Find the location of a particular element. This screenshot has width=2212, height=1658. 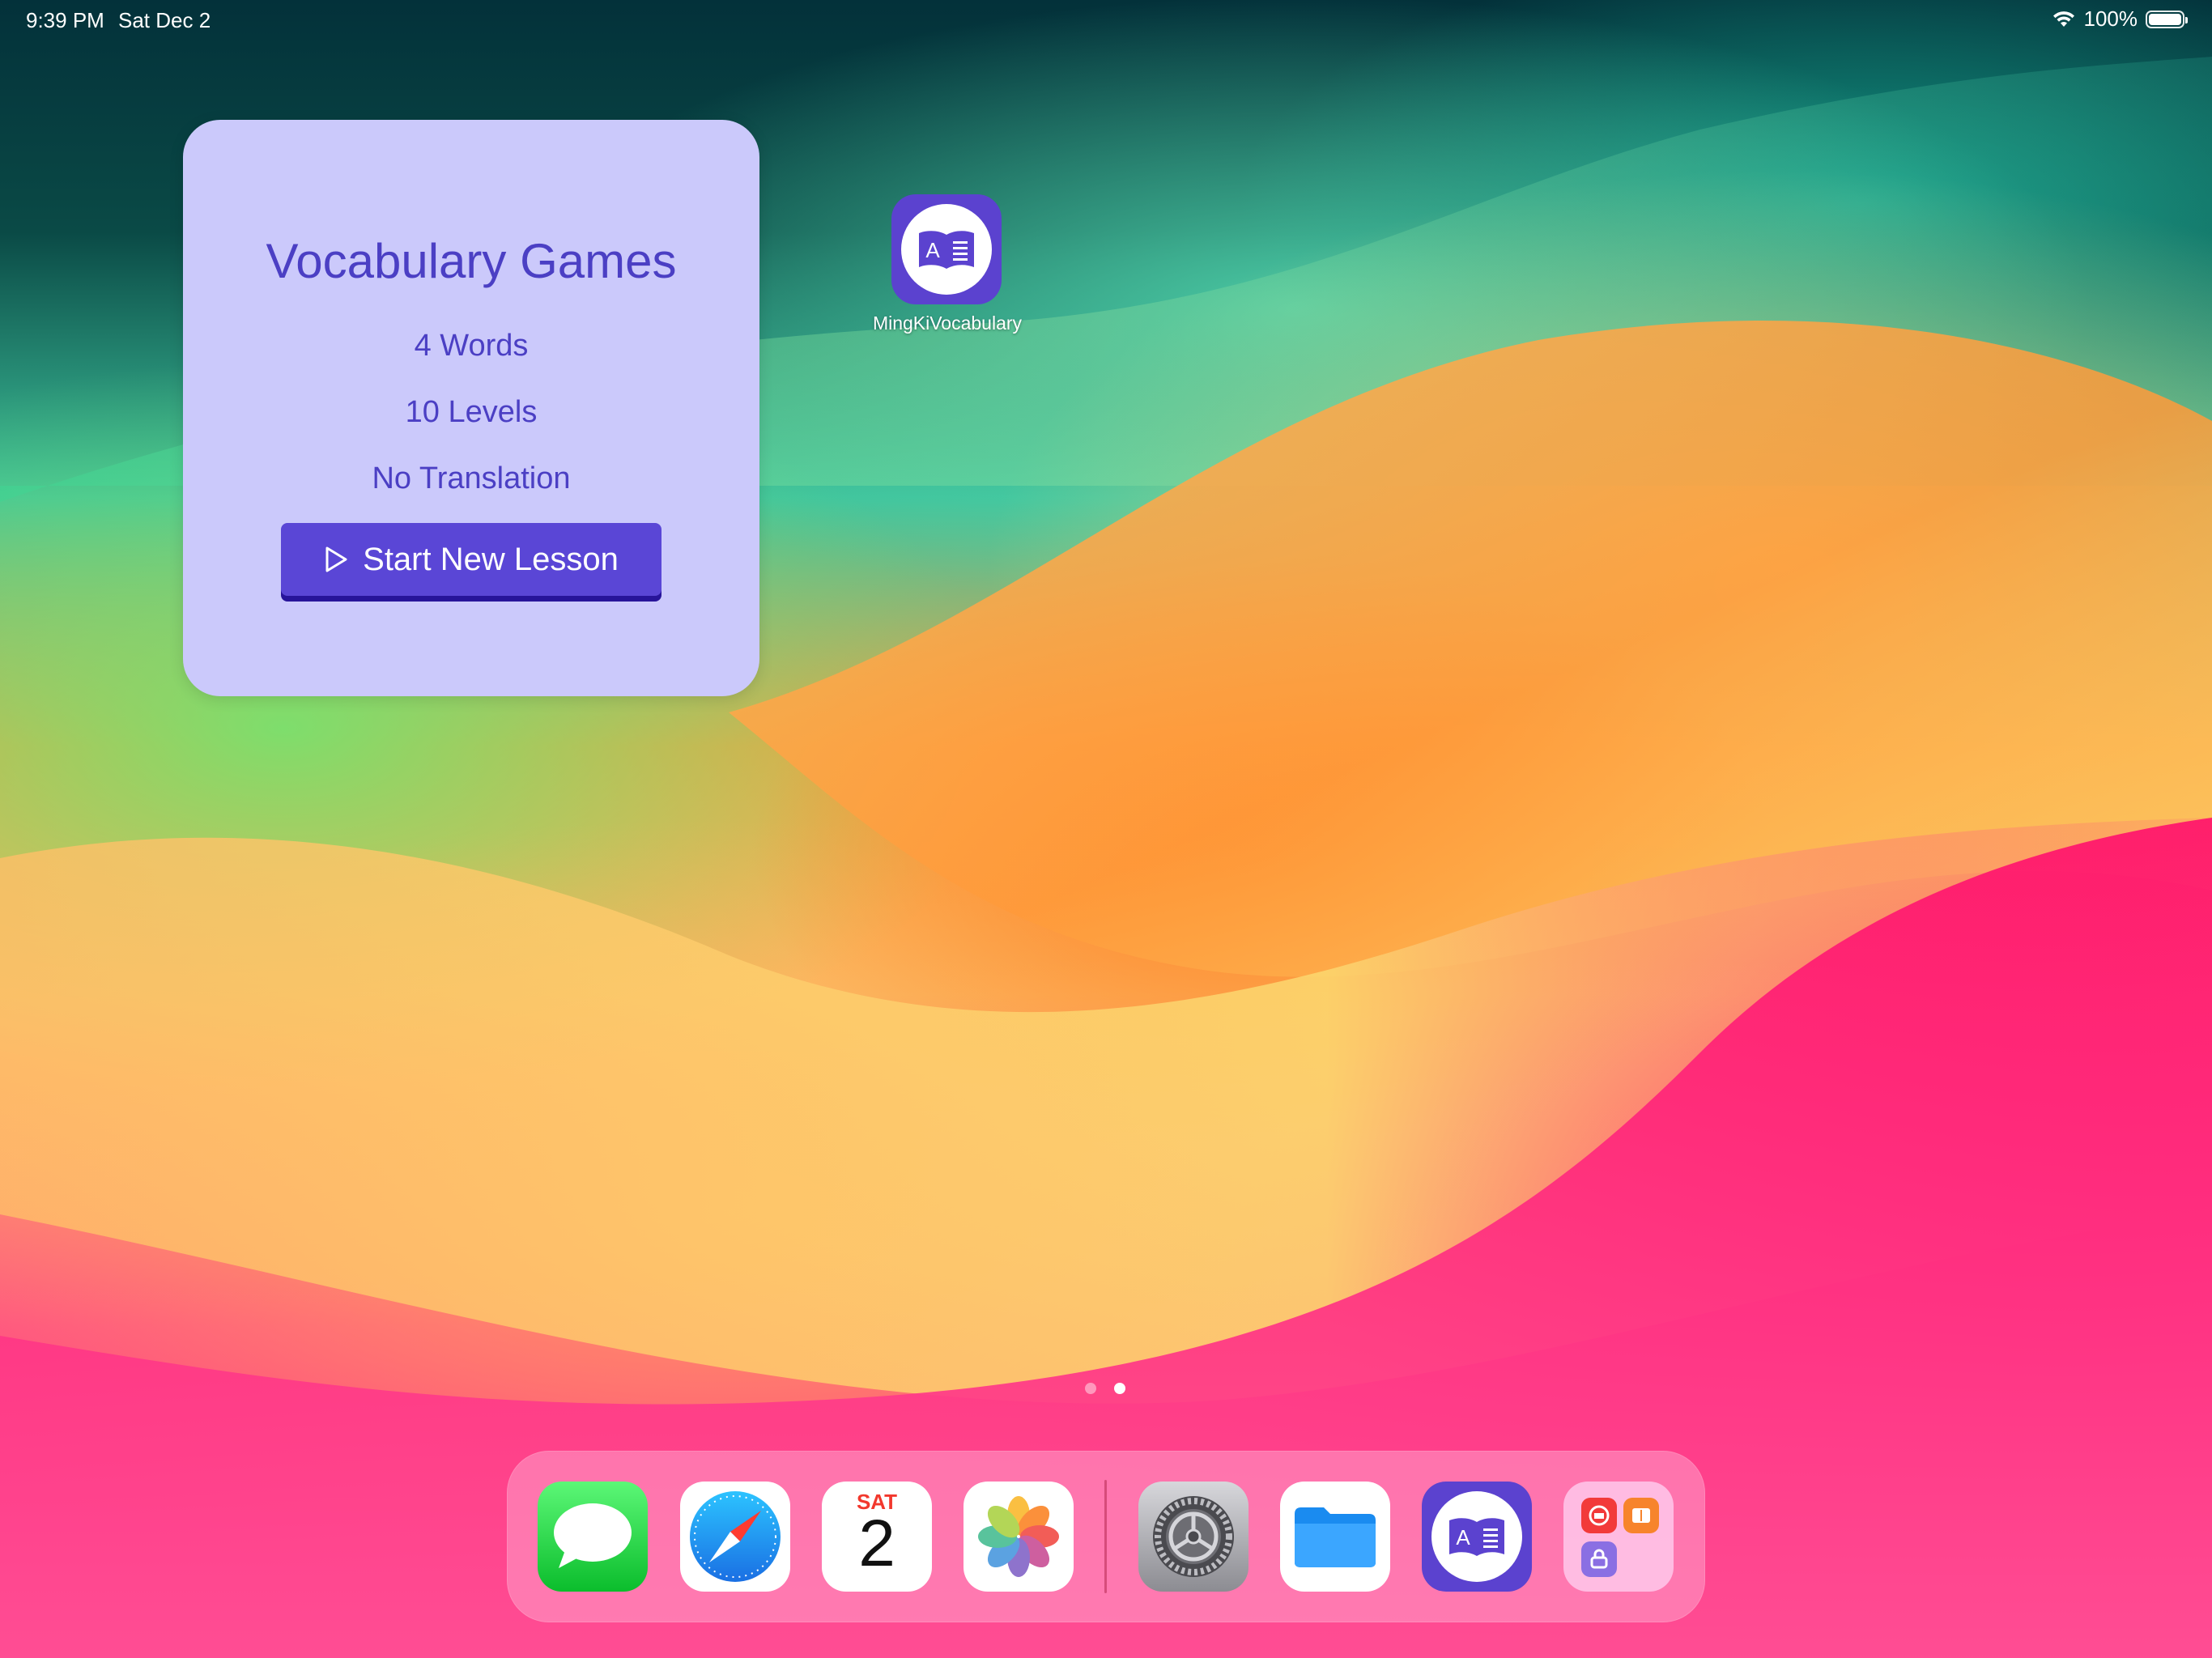

page-indicator is located at coordinates (1105, 1388).